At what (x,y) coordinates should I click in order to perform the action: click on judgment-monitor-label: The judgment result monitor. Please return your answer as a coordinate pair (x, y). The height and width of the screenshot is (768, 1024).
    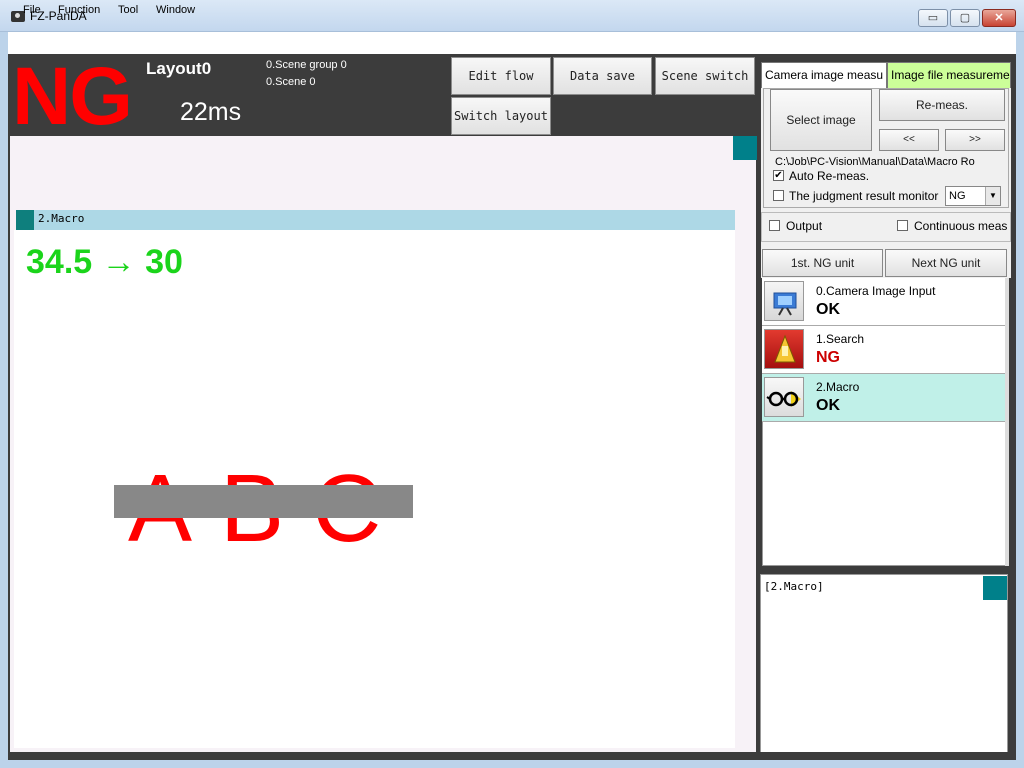
    Looking at the image, I should click on (864, 196).